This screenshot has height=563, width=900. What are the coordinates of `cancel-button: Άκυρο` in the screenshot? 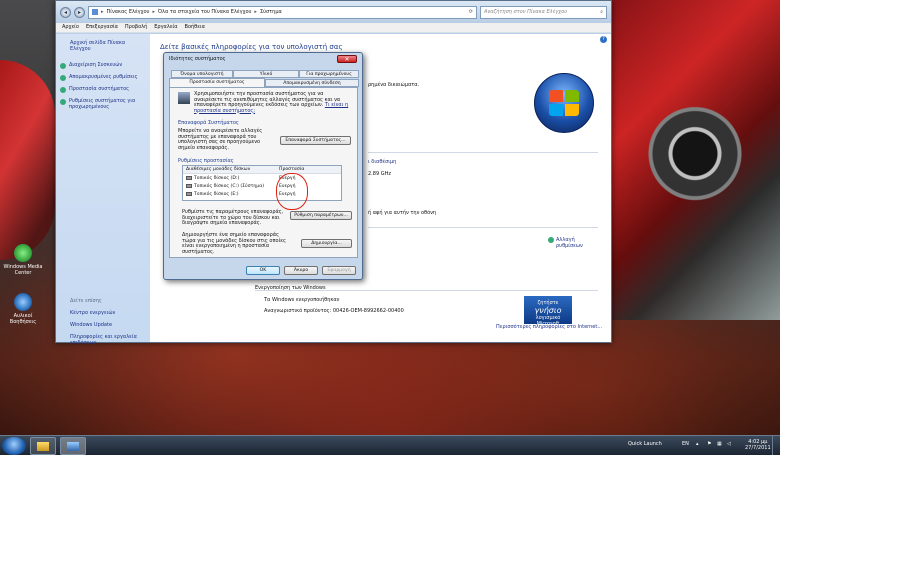 It's located at (301, 270).